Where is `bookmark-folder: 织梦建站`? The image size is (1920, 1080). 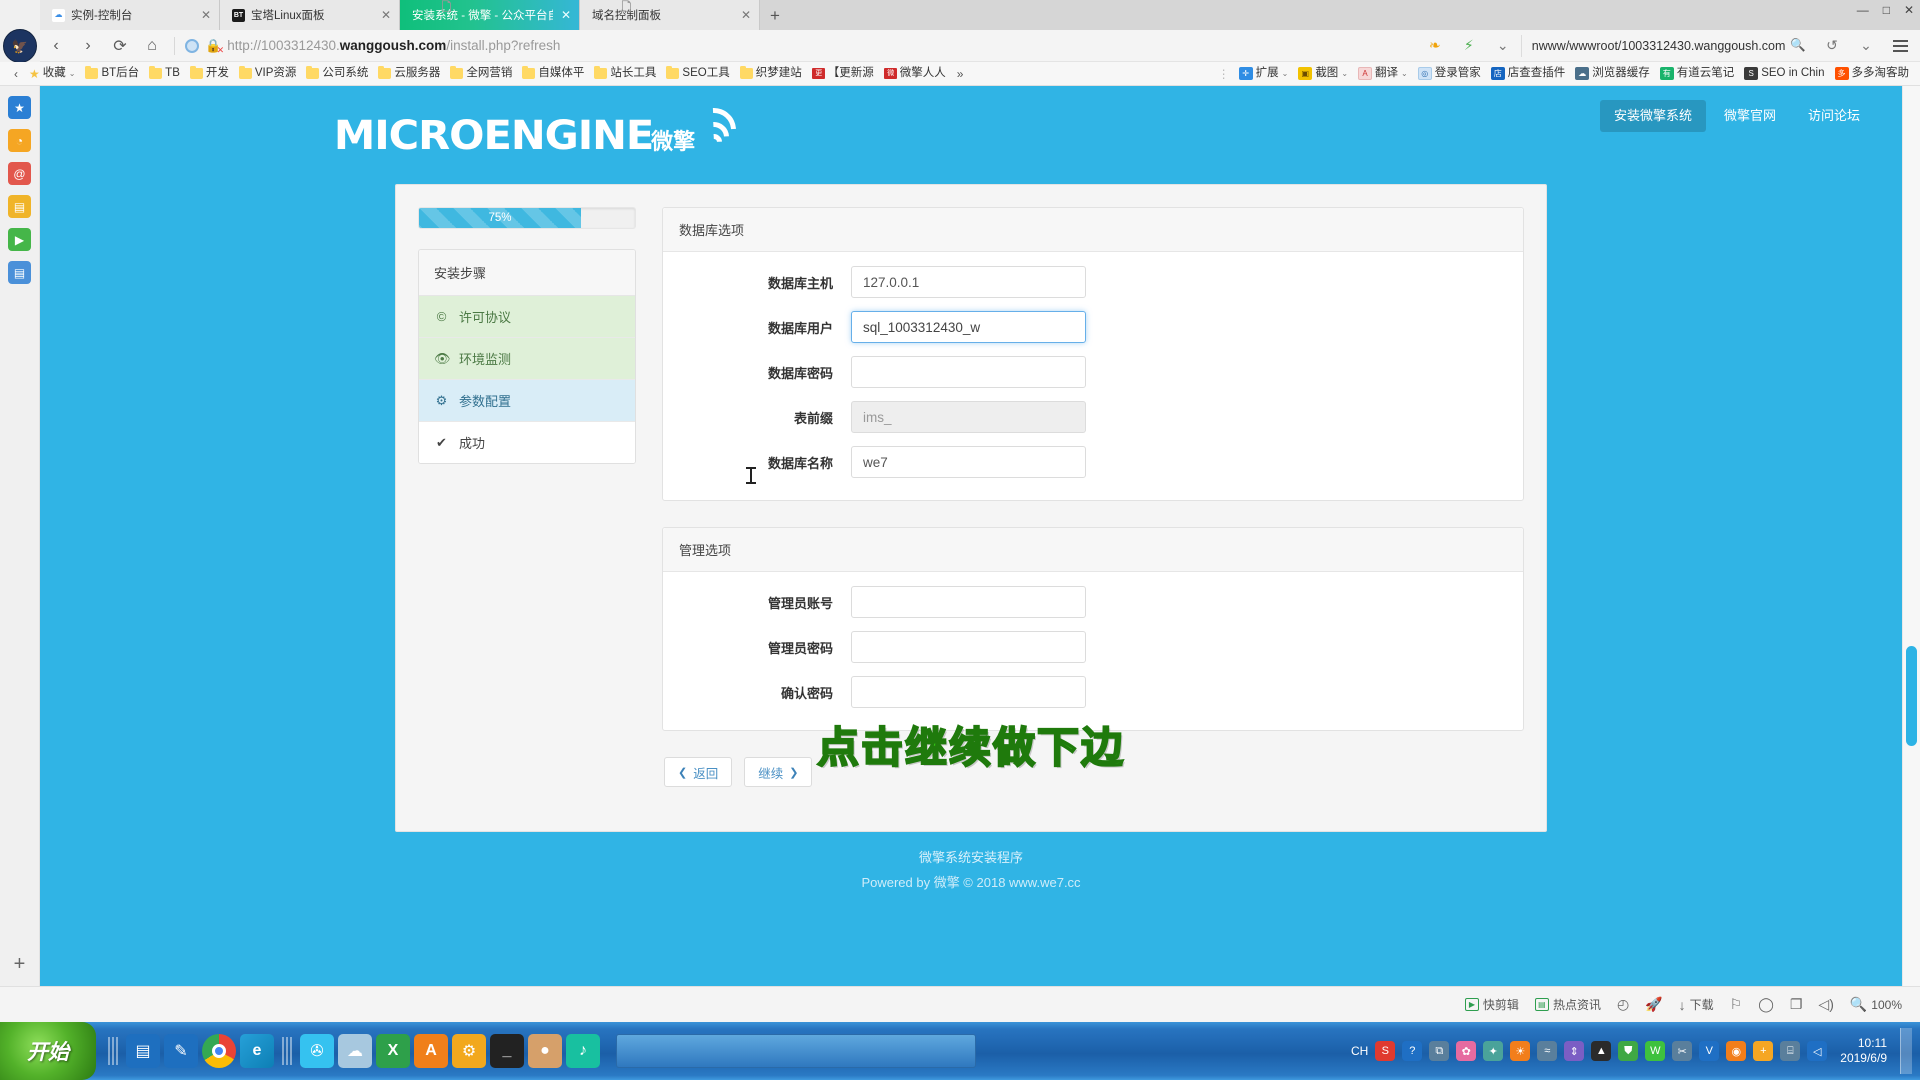
bookmark-folder: 织梦建站 is located at coordinates (771, 74).